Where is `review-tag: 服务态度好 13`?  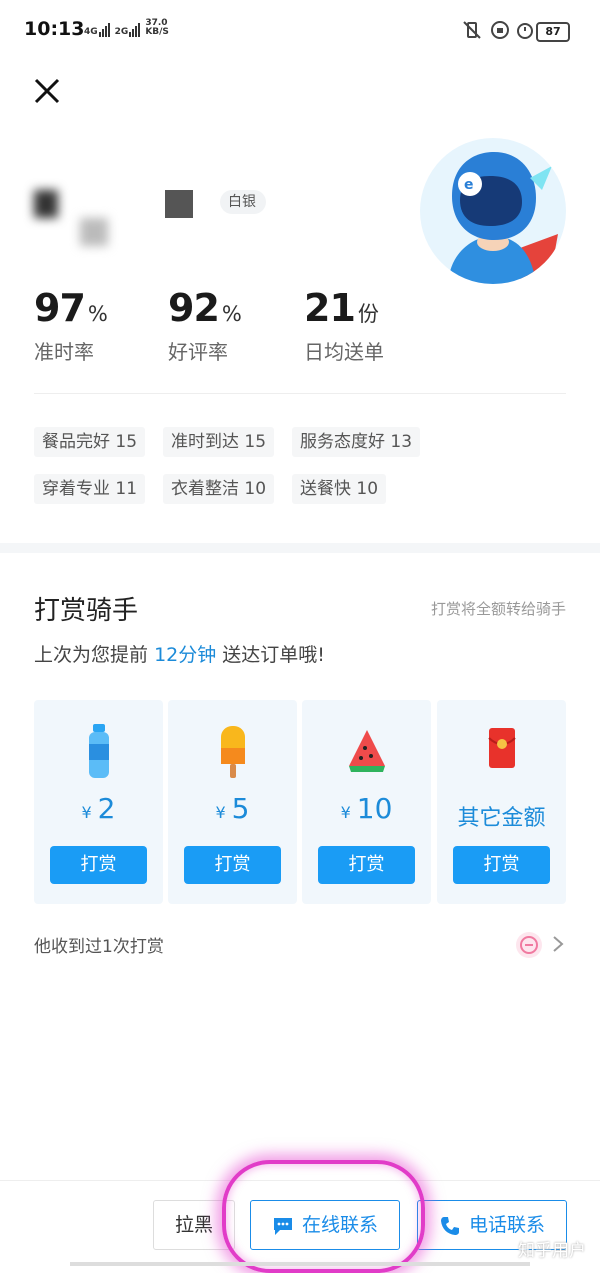
review-tag: 服务态度好 13 is located at coordinates (356, 442).